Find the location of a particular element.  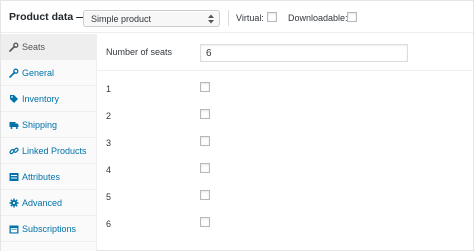

list-icon is located at coordinates (14, 177).